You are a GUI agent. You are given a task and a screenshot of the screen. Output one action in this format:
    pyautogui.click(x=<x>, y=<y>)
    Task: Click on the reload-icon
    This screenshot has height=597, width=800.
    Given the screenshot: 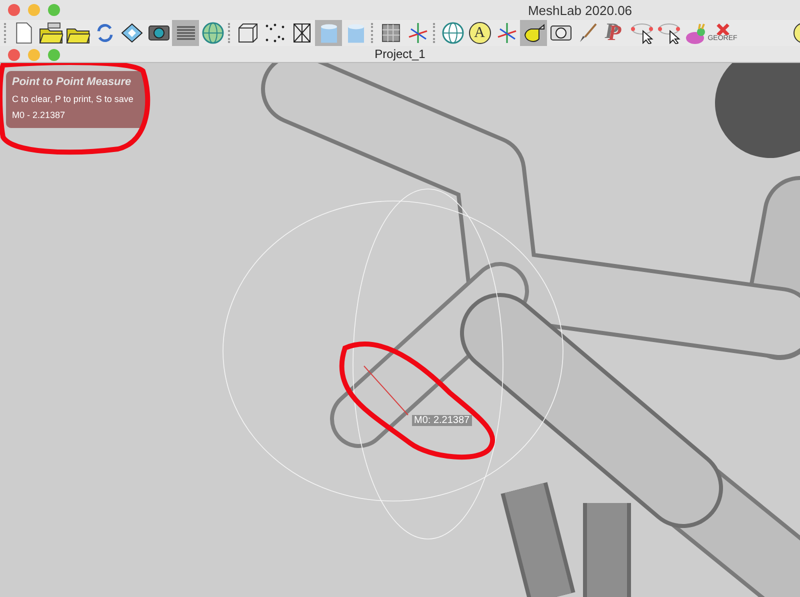 What is the action you would take?
    pyautogui.click(x=104, y=33)
    